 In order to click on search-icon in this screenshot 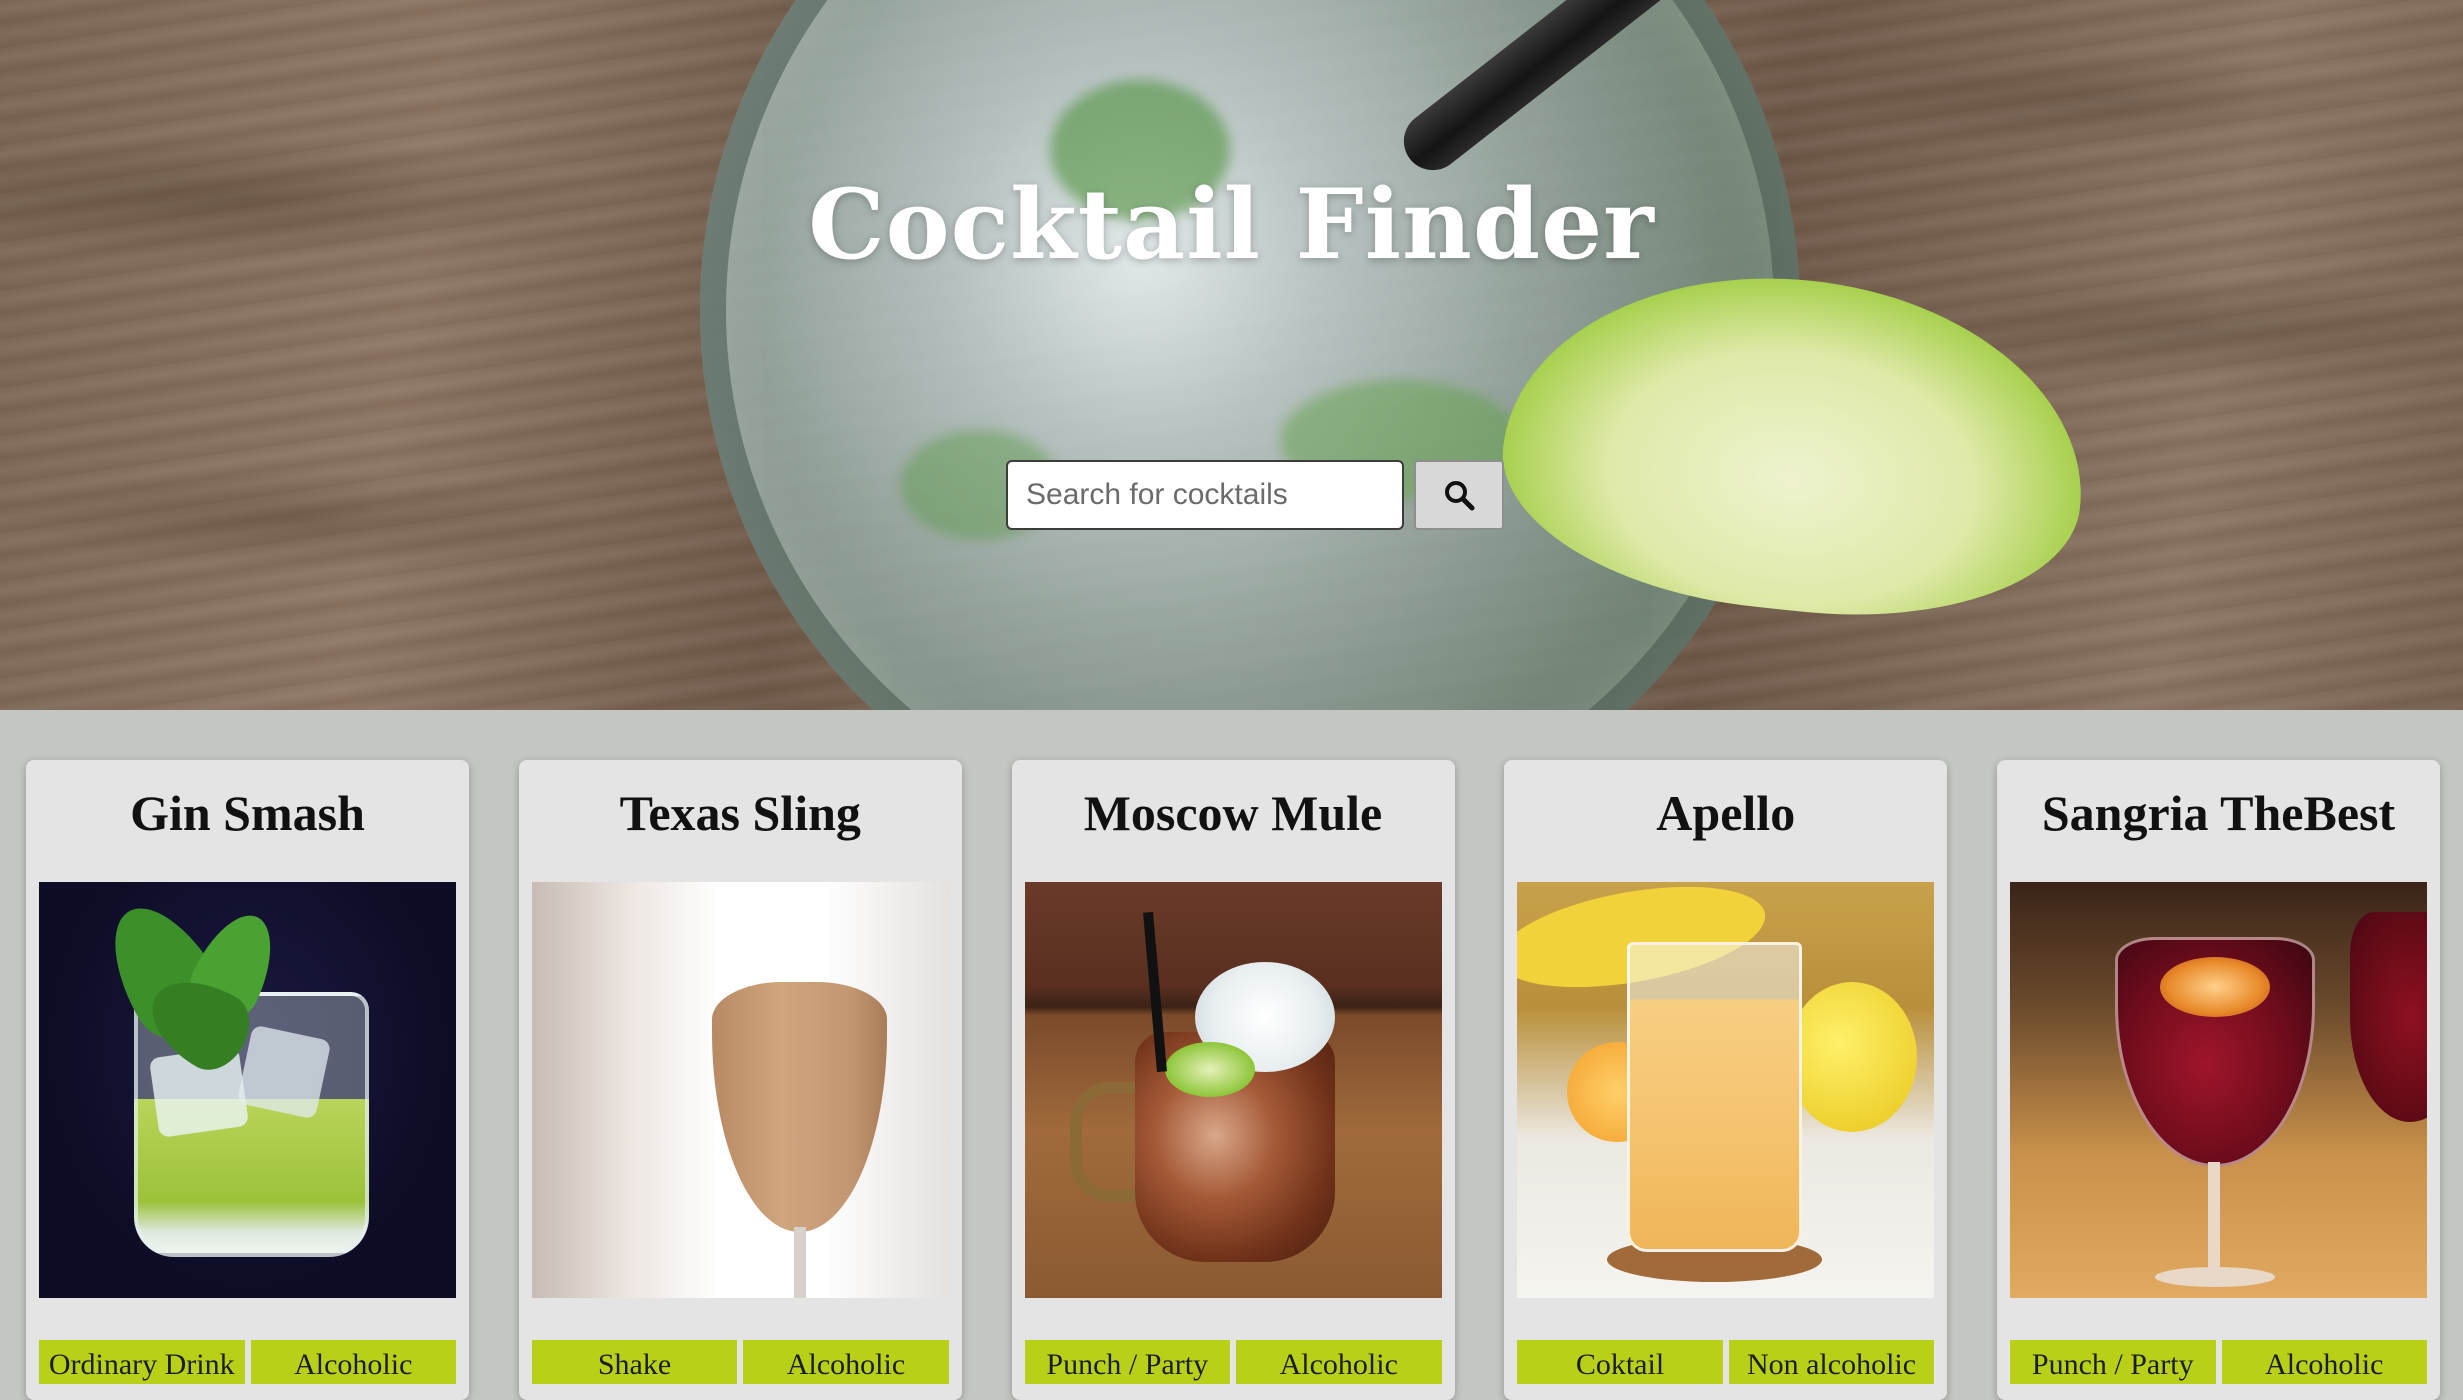, I will do `click(1460, 496)`.